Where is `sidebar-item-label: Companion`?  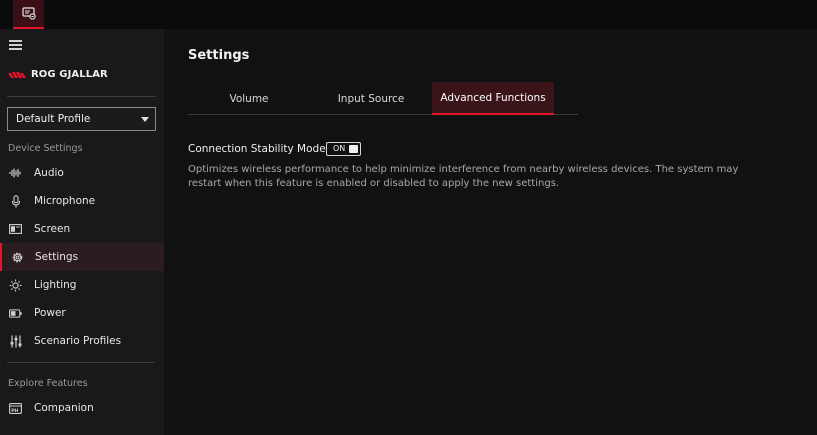
sidebar-item-label: Companion is located at coordinates (64, 408).